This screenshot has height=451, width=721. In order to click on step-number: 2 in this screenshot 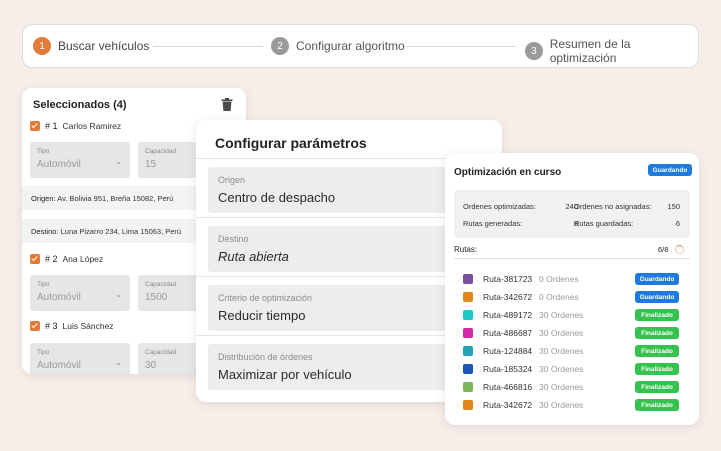, I will do `click(280, 46)`.